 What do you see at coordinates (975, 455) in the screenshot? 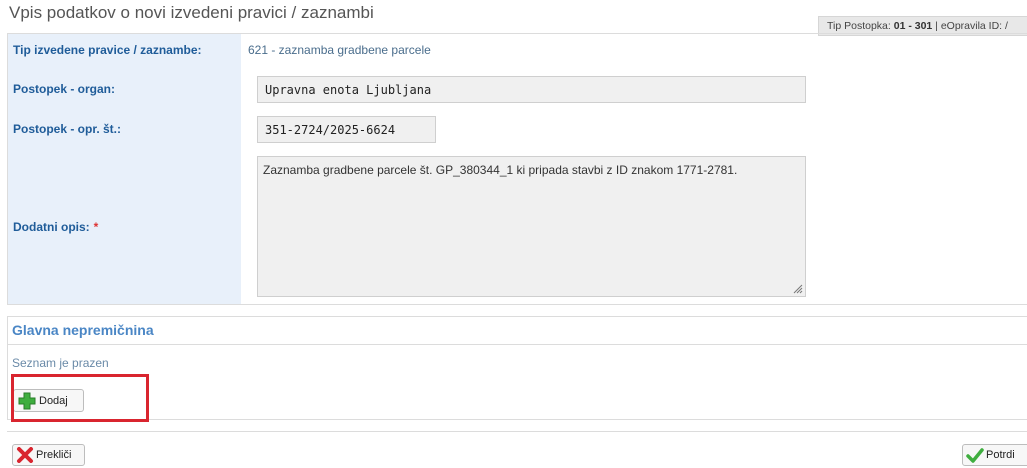
I see `checkmark-icon` at bounding box center [975, 455].